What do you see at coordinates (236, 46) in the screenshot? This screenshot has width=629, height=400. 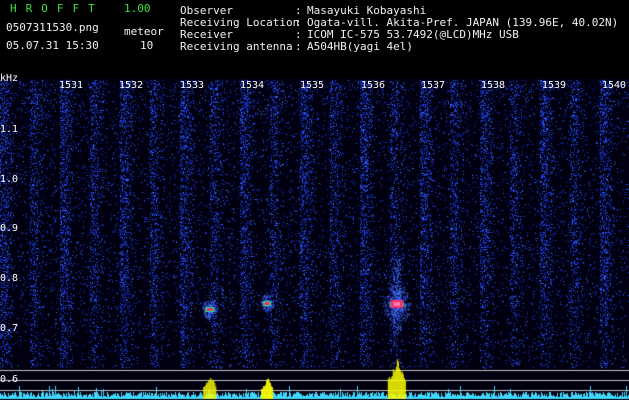 I see `info-key: Receiving antenna` at bounding box center [236, 46].